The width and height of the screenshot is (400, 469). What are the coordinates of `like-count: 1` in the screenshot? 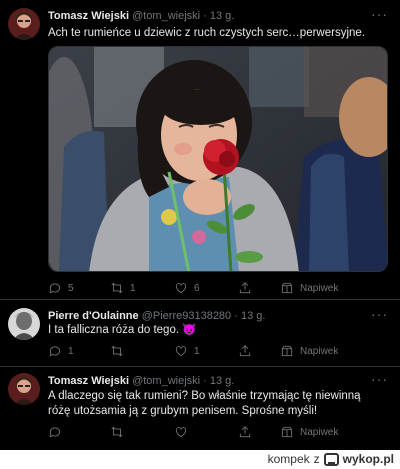 It's located at (197, 351).